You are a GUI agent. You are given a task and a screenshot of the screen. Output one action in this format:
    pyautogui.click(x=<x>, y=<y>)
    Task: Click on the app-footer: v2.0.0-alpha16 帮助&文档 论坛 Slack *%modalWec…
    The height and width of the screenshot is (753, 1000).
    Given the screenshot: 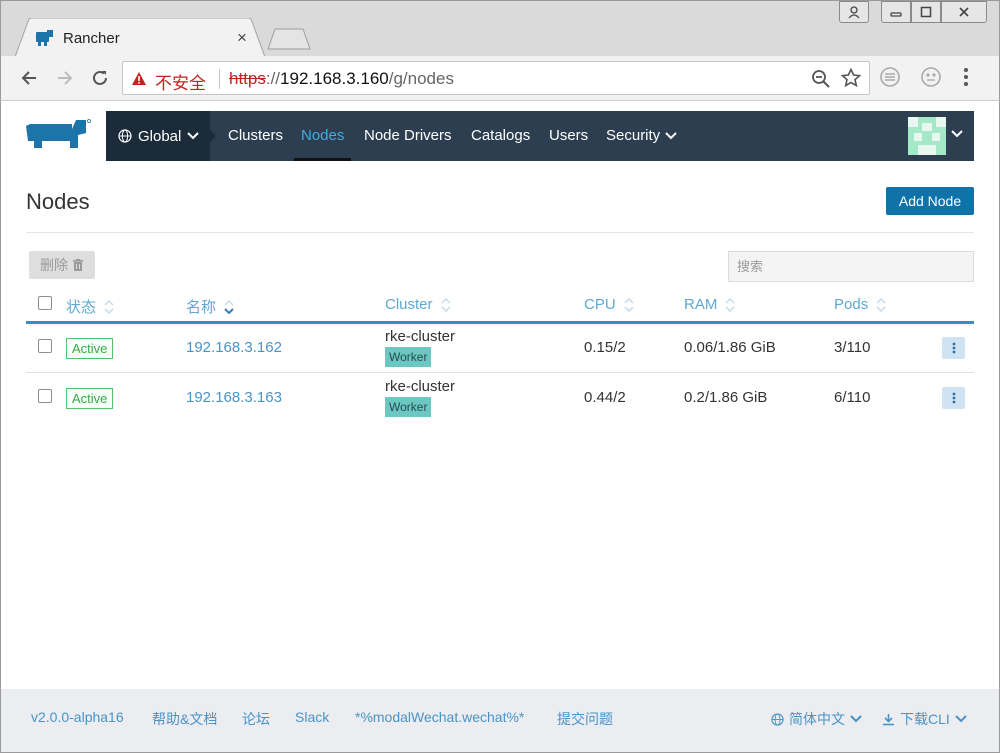 What is the action you would take?
    pyautogui.click(x=500, y=720)
    